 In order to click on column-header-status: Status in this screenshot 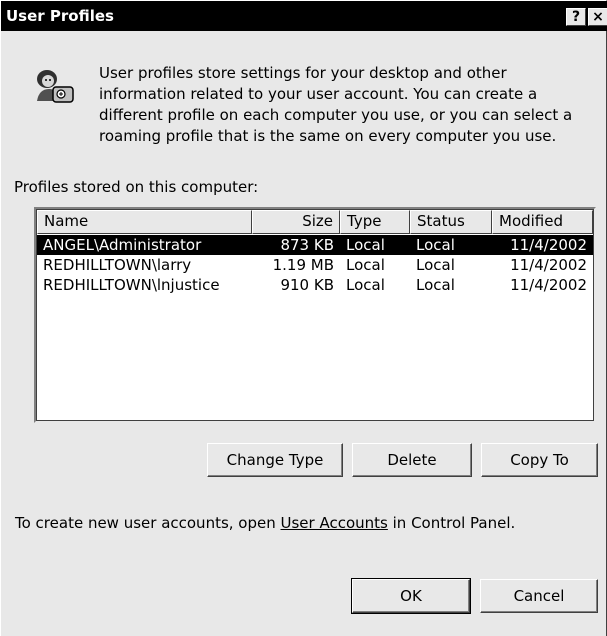, I will do `click(451, 222)`.